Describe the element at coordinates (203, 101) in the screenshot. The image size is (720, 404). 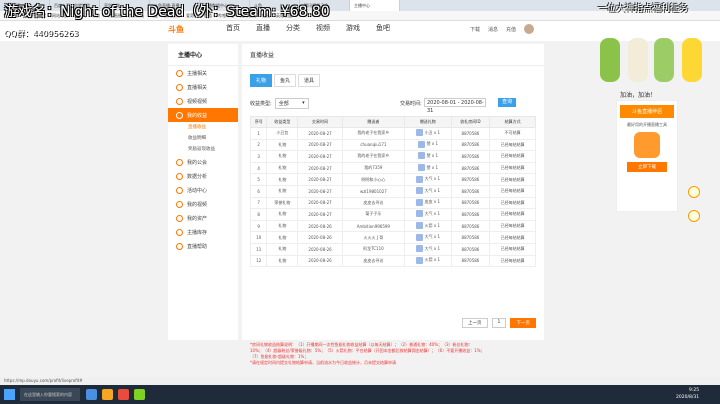
I see `sidebar-item-video: 视频视频` at that location.